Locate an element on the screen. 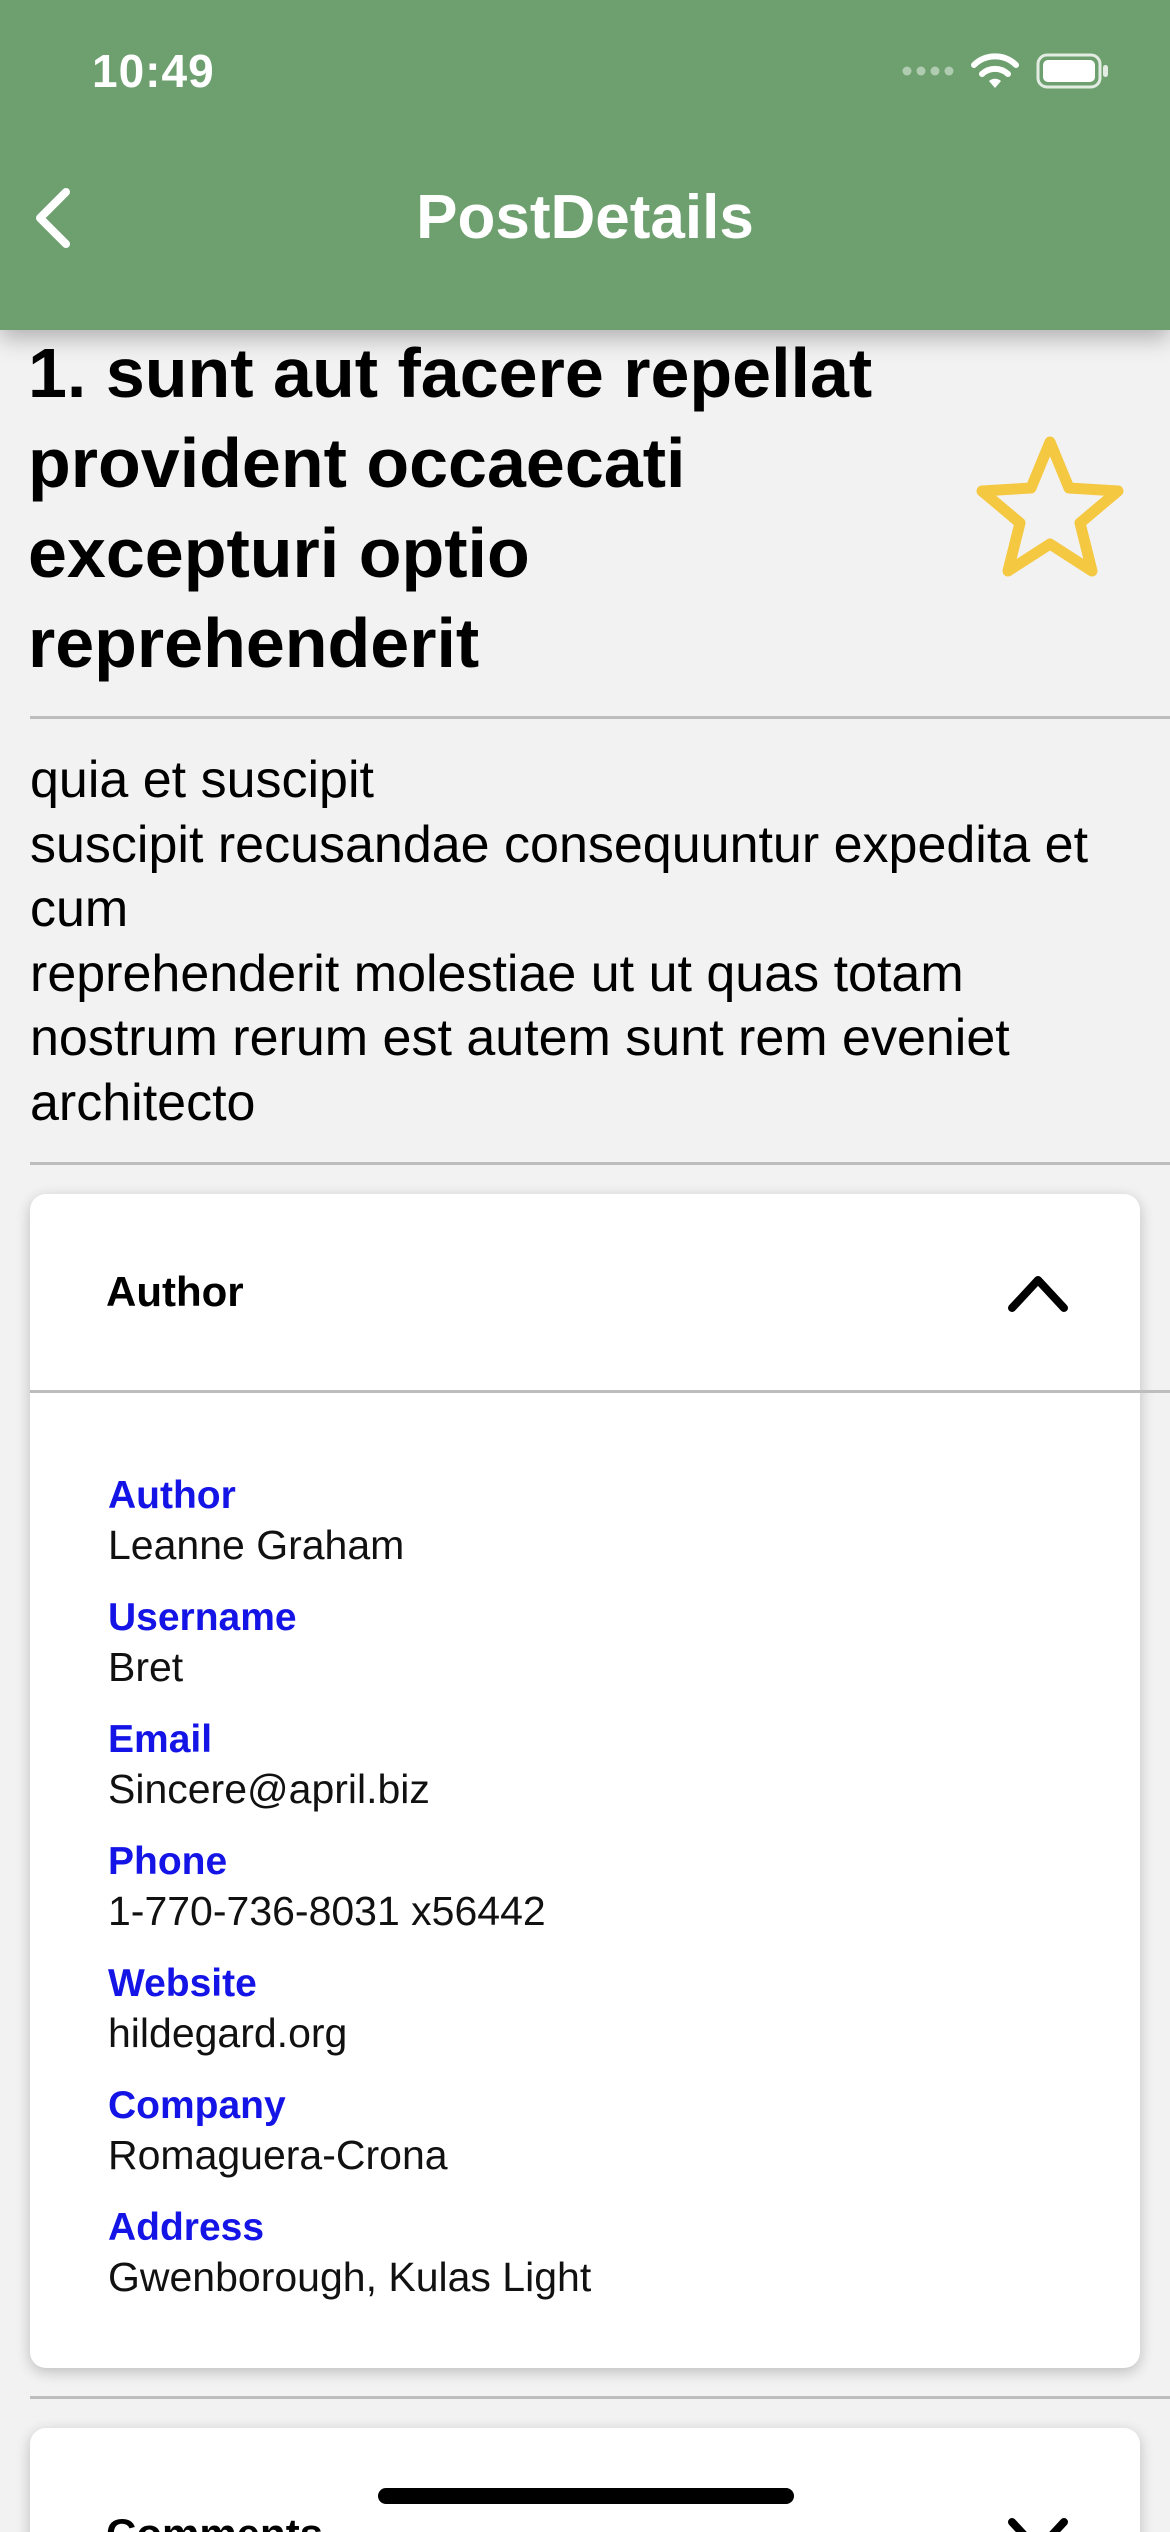 The height and width of the screenshot is (2532, 1170). star-outline-icon is located at coordinates (1050, 506).